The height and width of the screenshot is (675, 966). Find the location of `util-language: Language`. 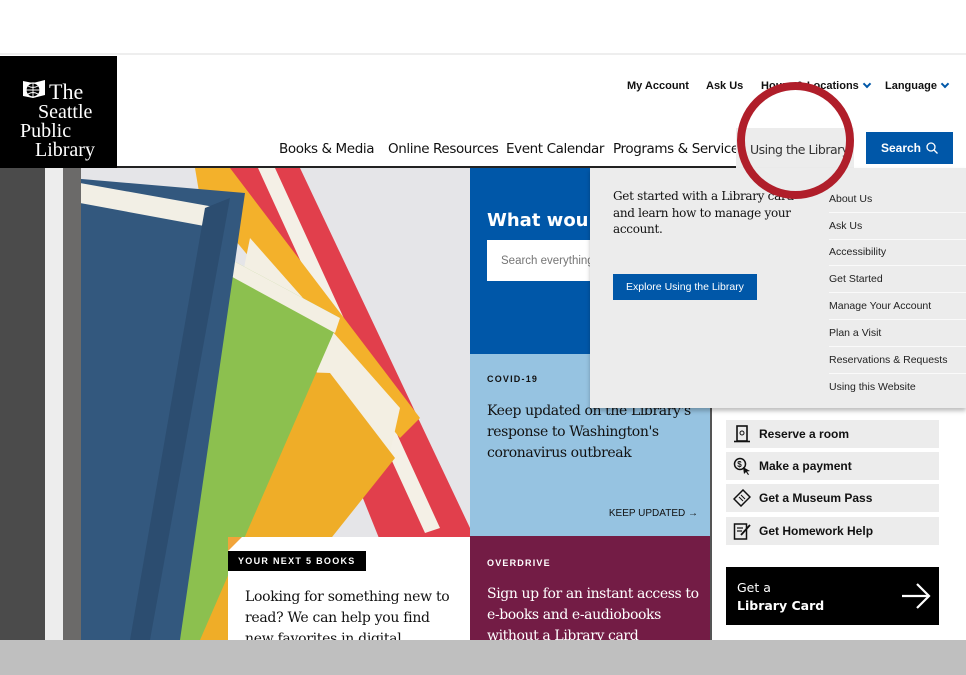

util-language: Language is located at coordinates (917, 85).